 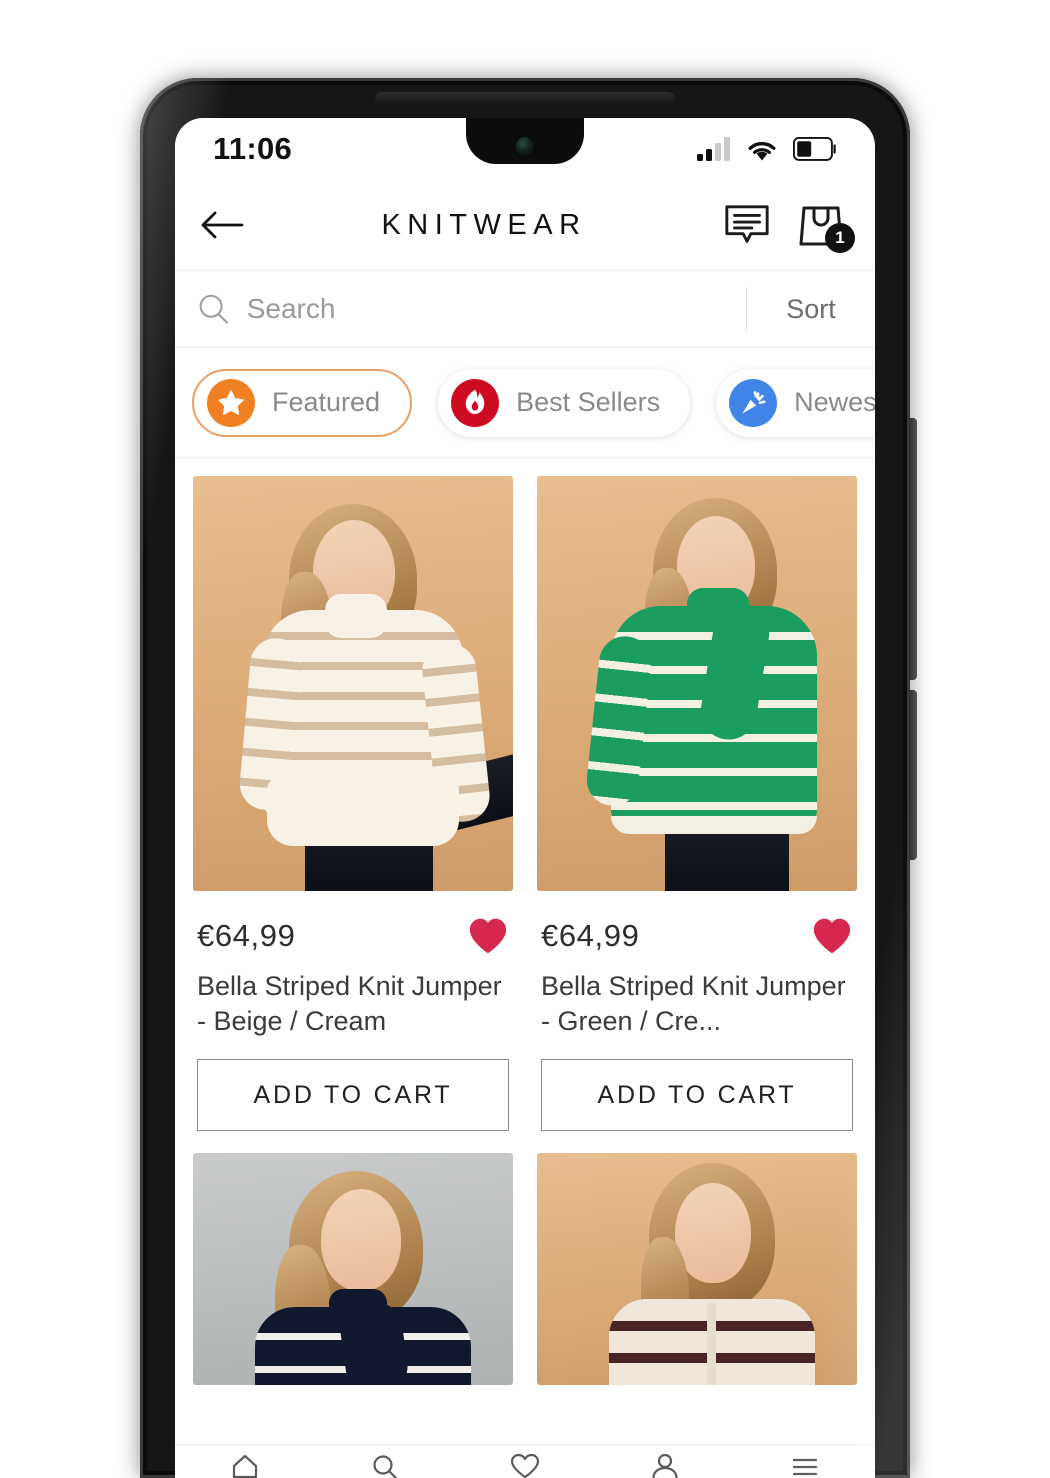 What do you see at coordinates (588, 402) in the screenshot?
I see `filter-chip-label: Best Sellers` at bounding box center [588, 402].